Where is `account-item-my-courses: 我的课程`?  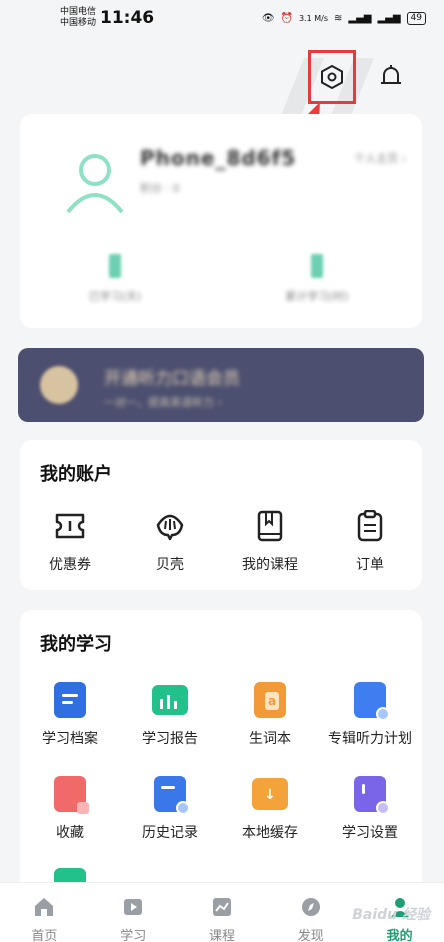 account-item-my-courses: 我的课程 is located at coordinates (270, 541).